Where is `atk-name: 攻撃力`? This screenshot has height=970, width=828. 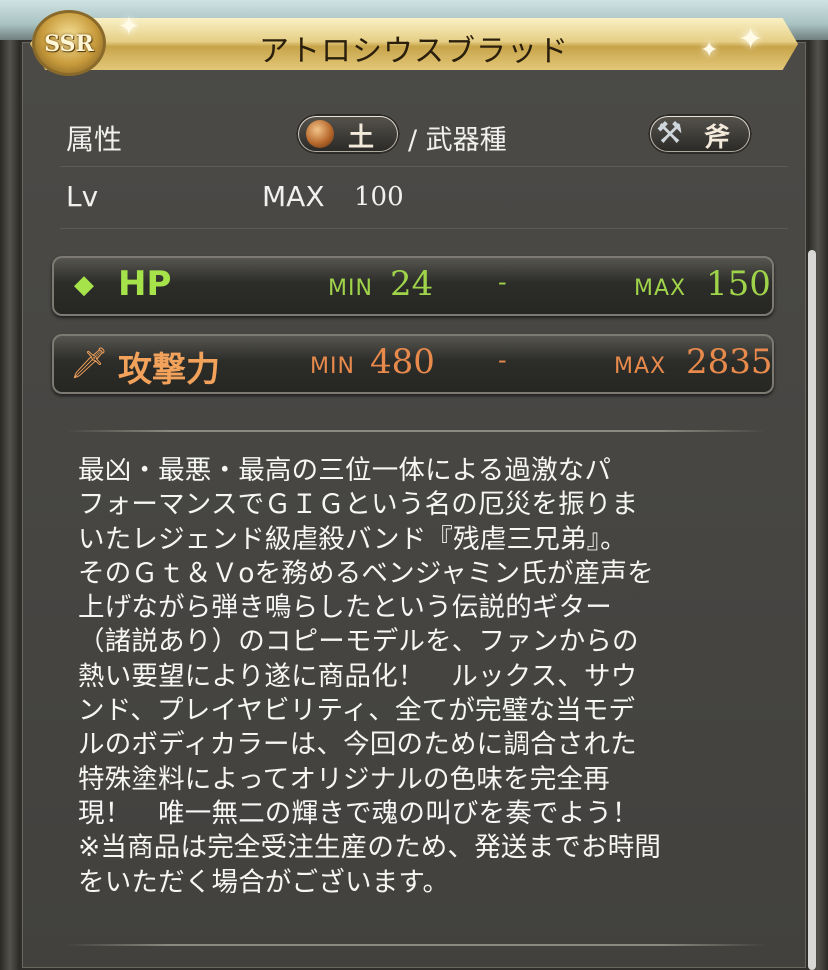 atk-name: 攻撃力 is located at coordinates (169, 370).